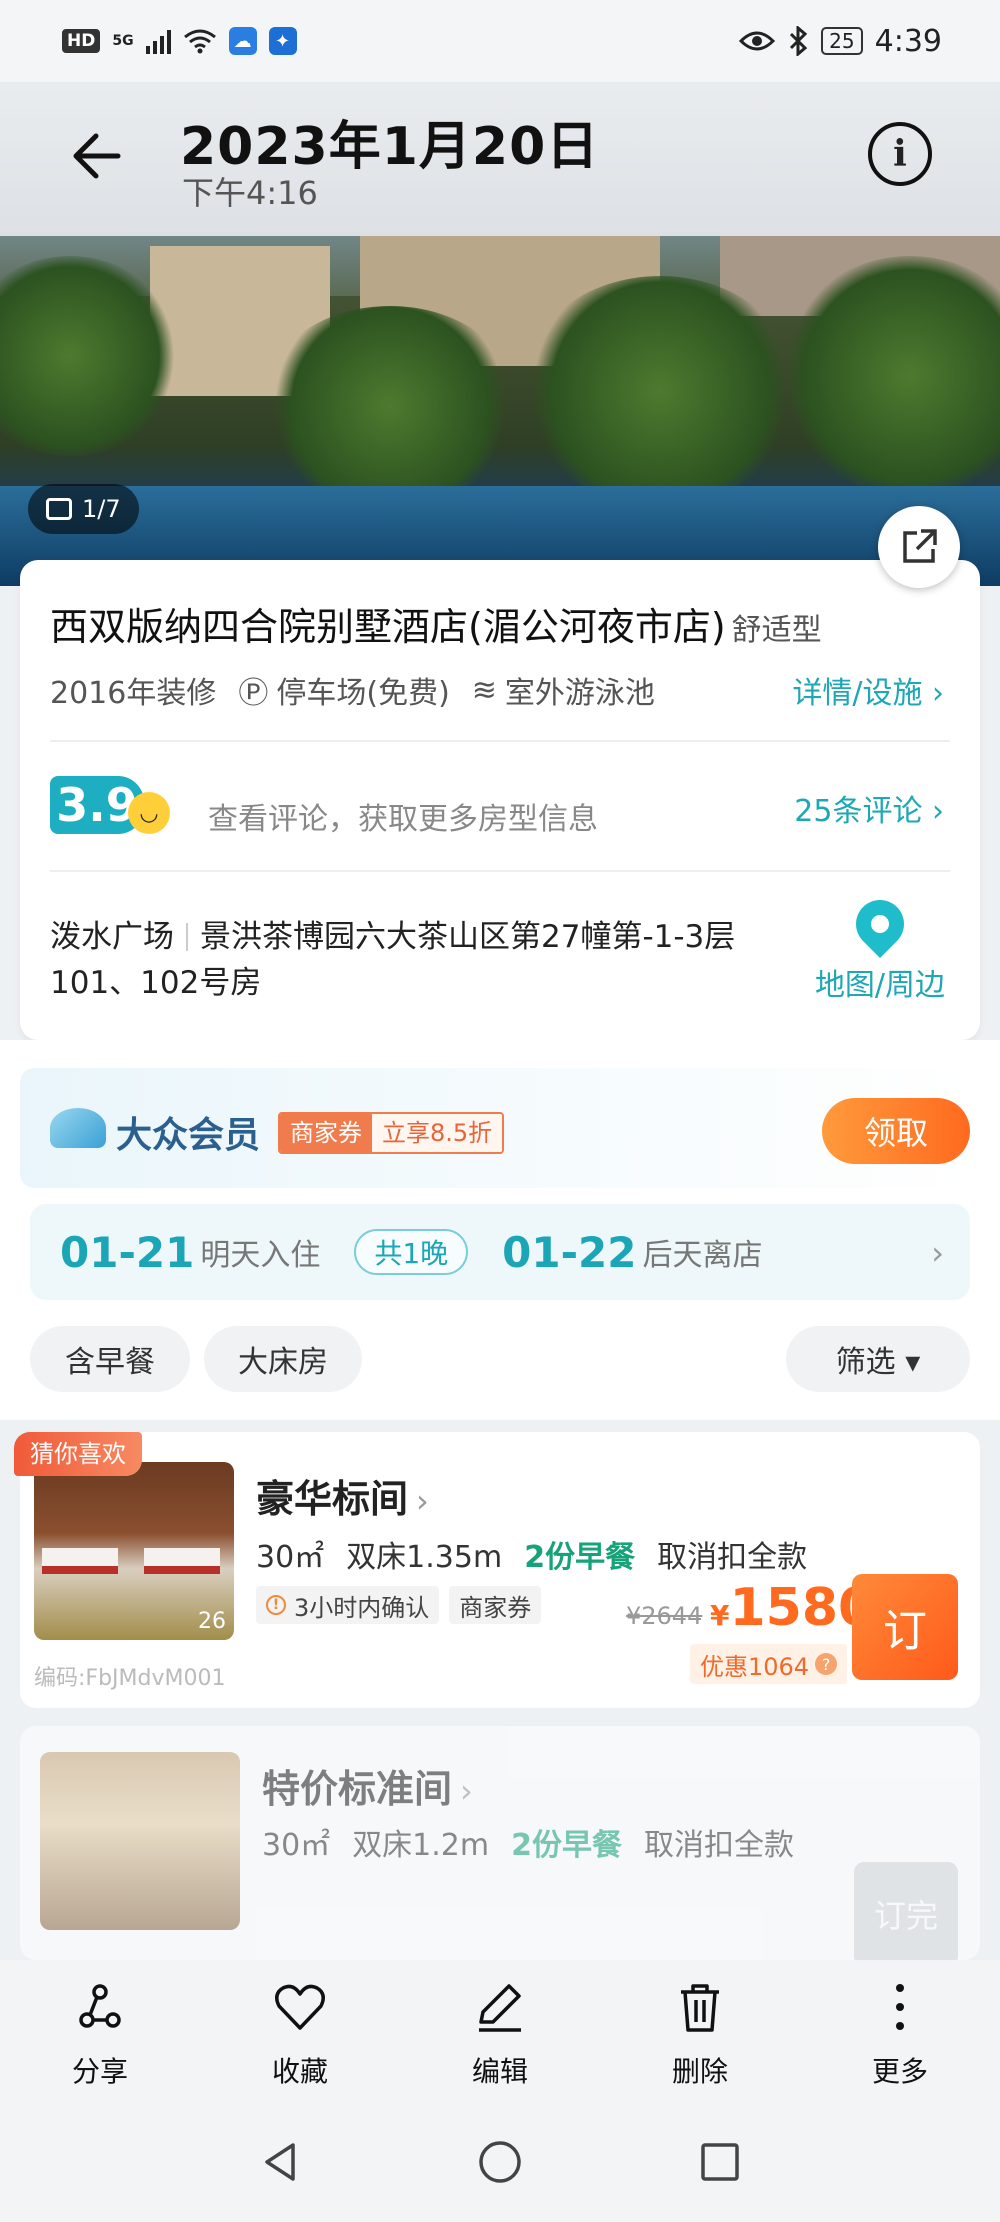  What do you see at coordinates (500, 1252) in the screenshot?
I see `date-selector: 01-21 明天入住 共1晚 01-22 后天离店 ›` at bounding box center [500, 1252].